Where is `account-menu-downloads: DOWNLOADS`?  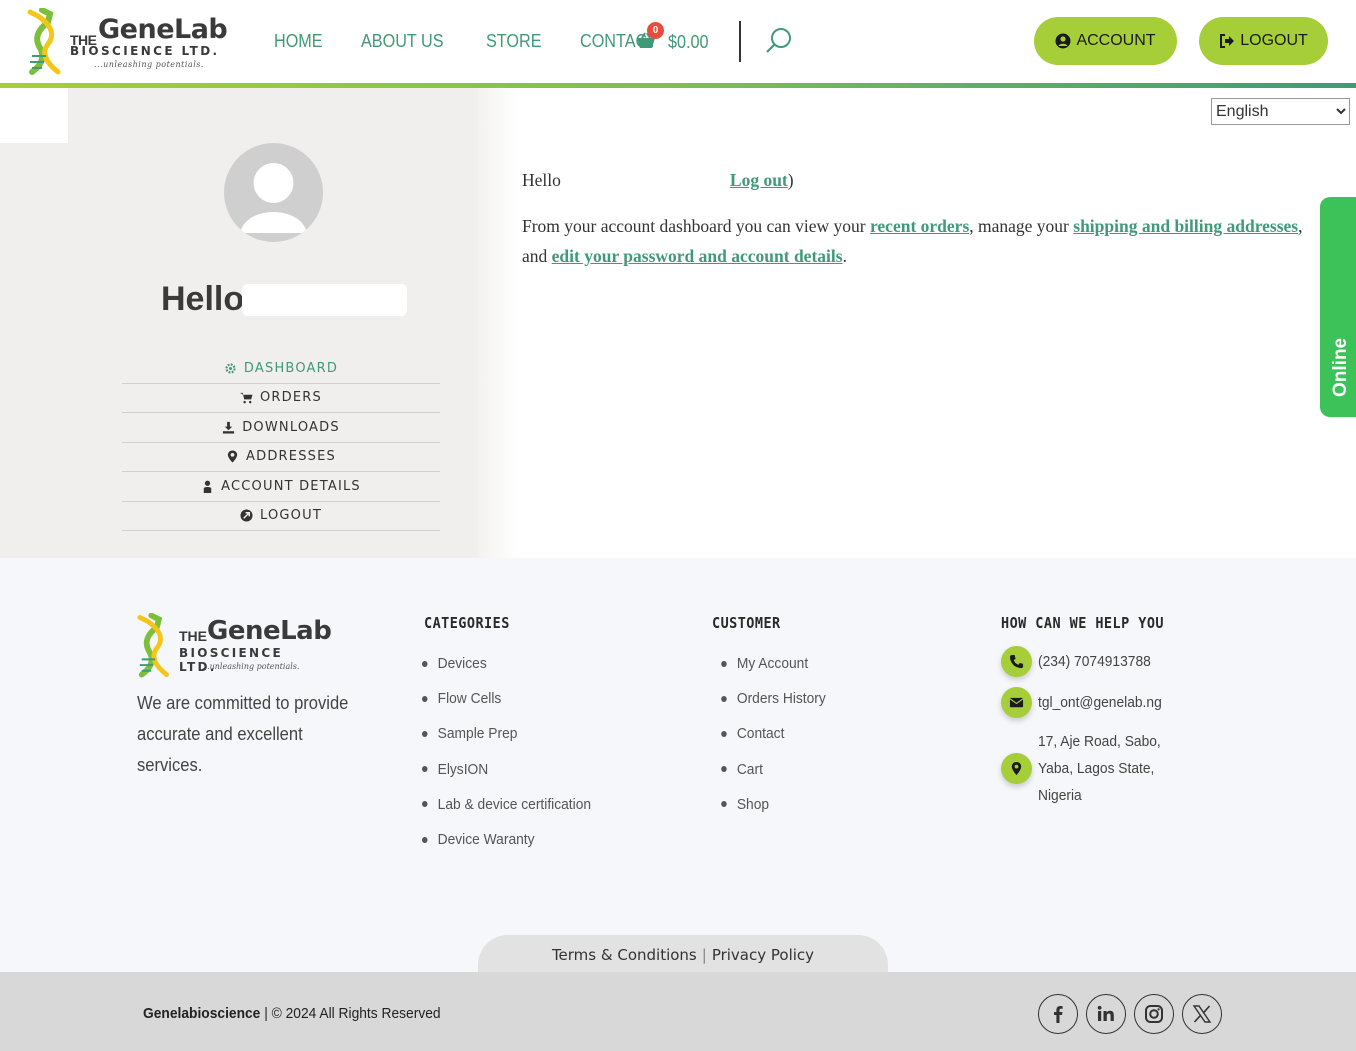 account-menu-downloads: DOWNLOADS is located at coordinates (281, 428).